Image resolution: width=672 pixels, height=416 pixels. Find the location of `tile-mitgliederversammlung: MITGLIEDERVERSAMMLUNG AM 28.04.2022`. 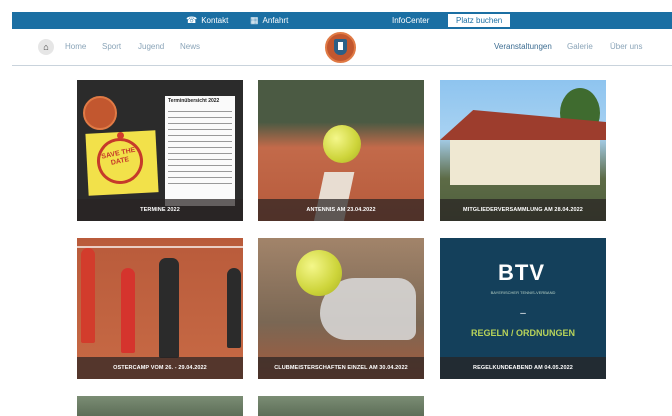

tile-mitgliederversammlung: MITGLIEDERVERSAMMLUNG AM 28.04.2022 is located at coordinates (523, 150).